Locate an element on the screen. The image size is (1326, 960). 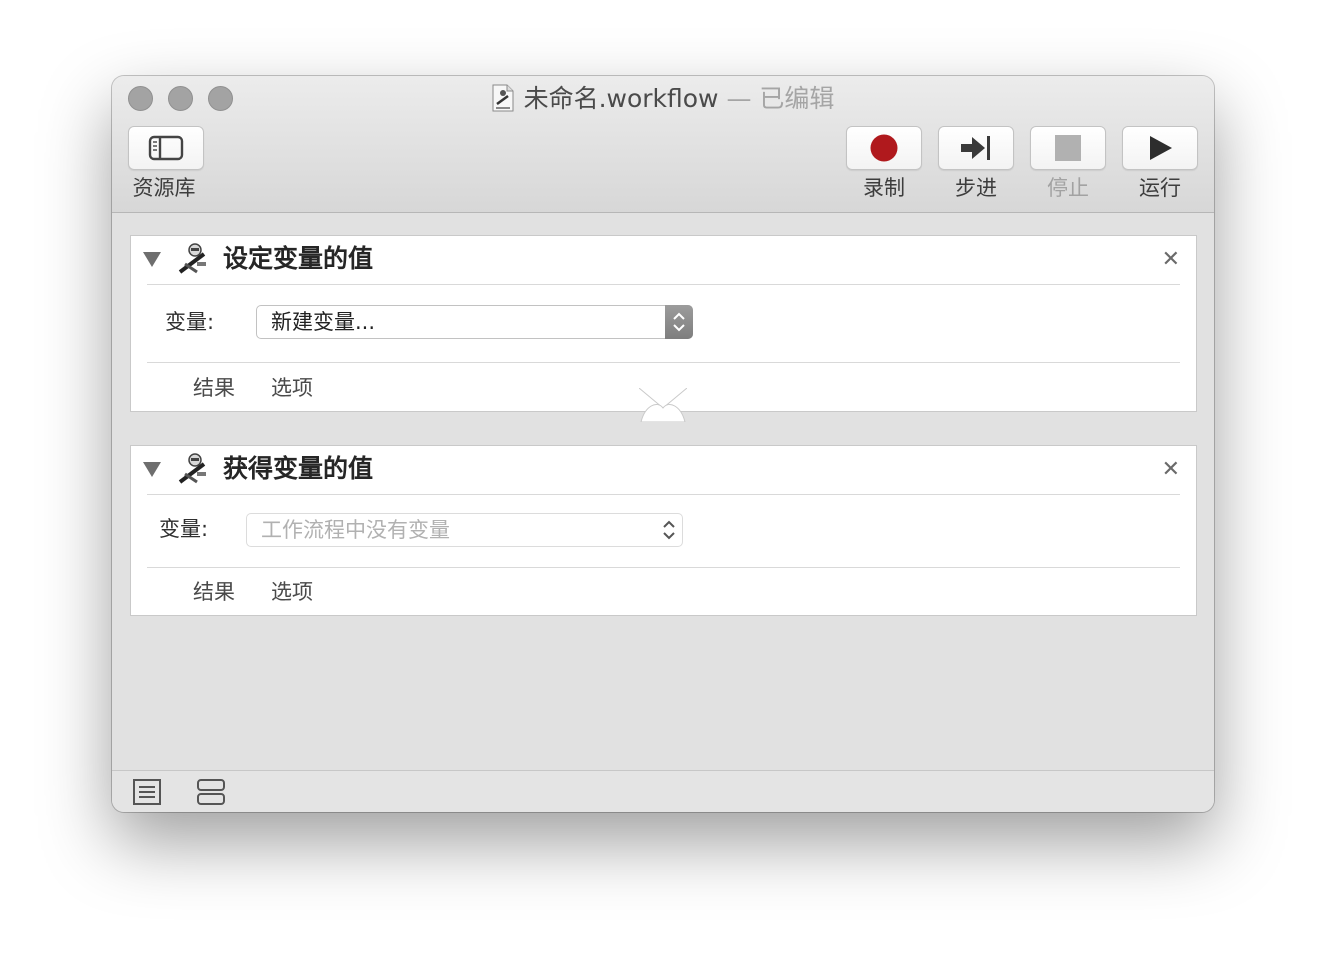
stop-button is located at coordinates (1068, 148).